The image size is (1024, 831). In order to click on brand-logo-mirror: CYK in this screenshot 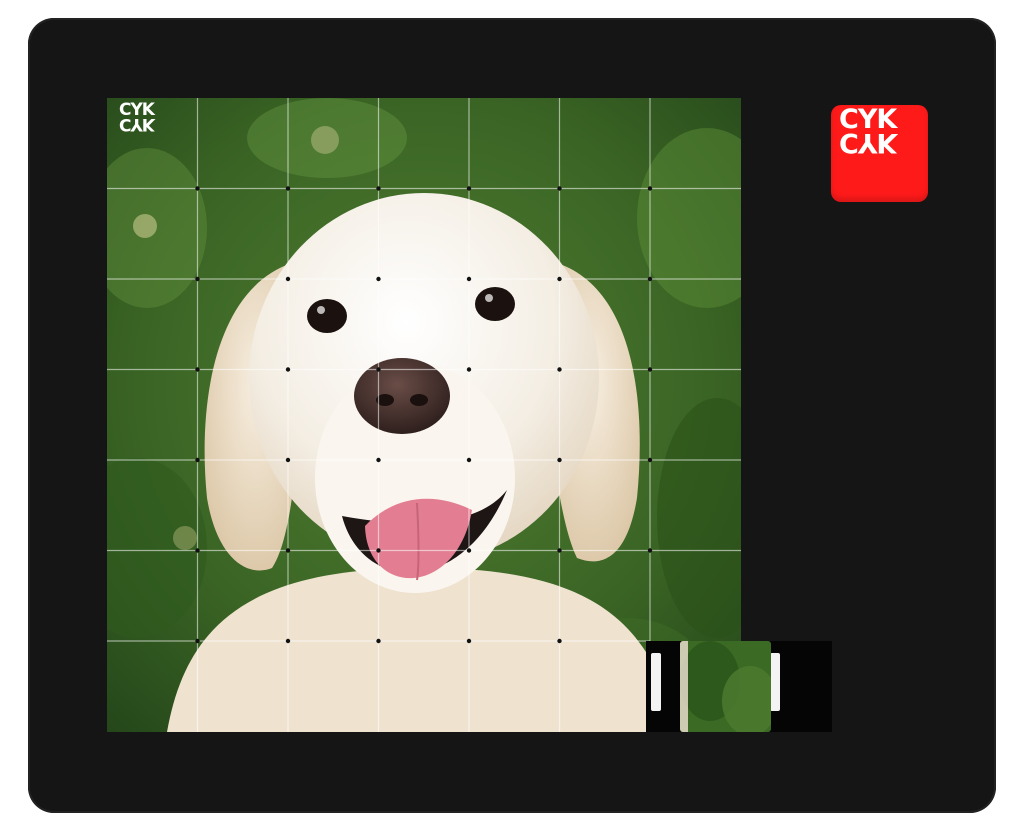, I will do `click(136, 124)`.